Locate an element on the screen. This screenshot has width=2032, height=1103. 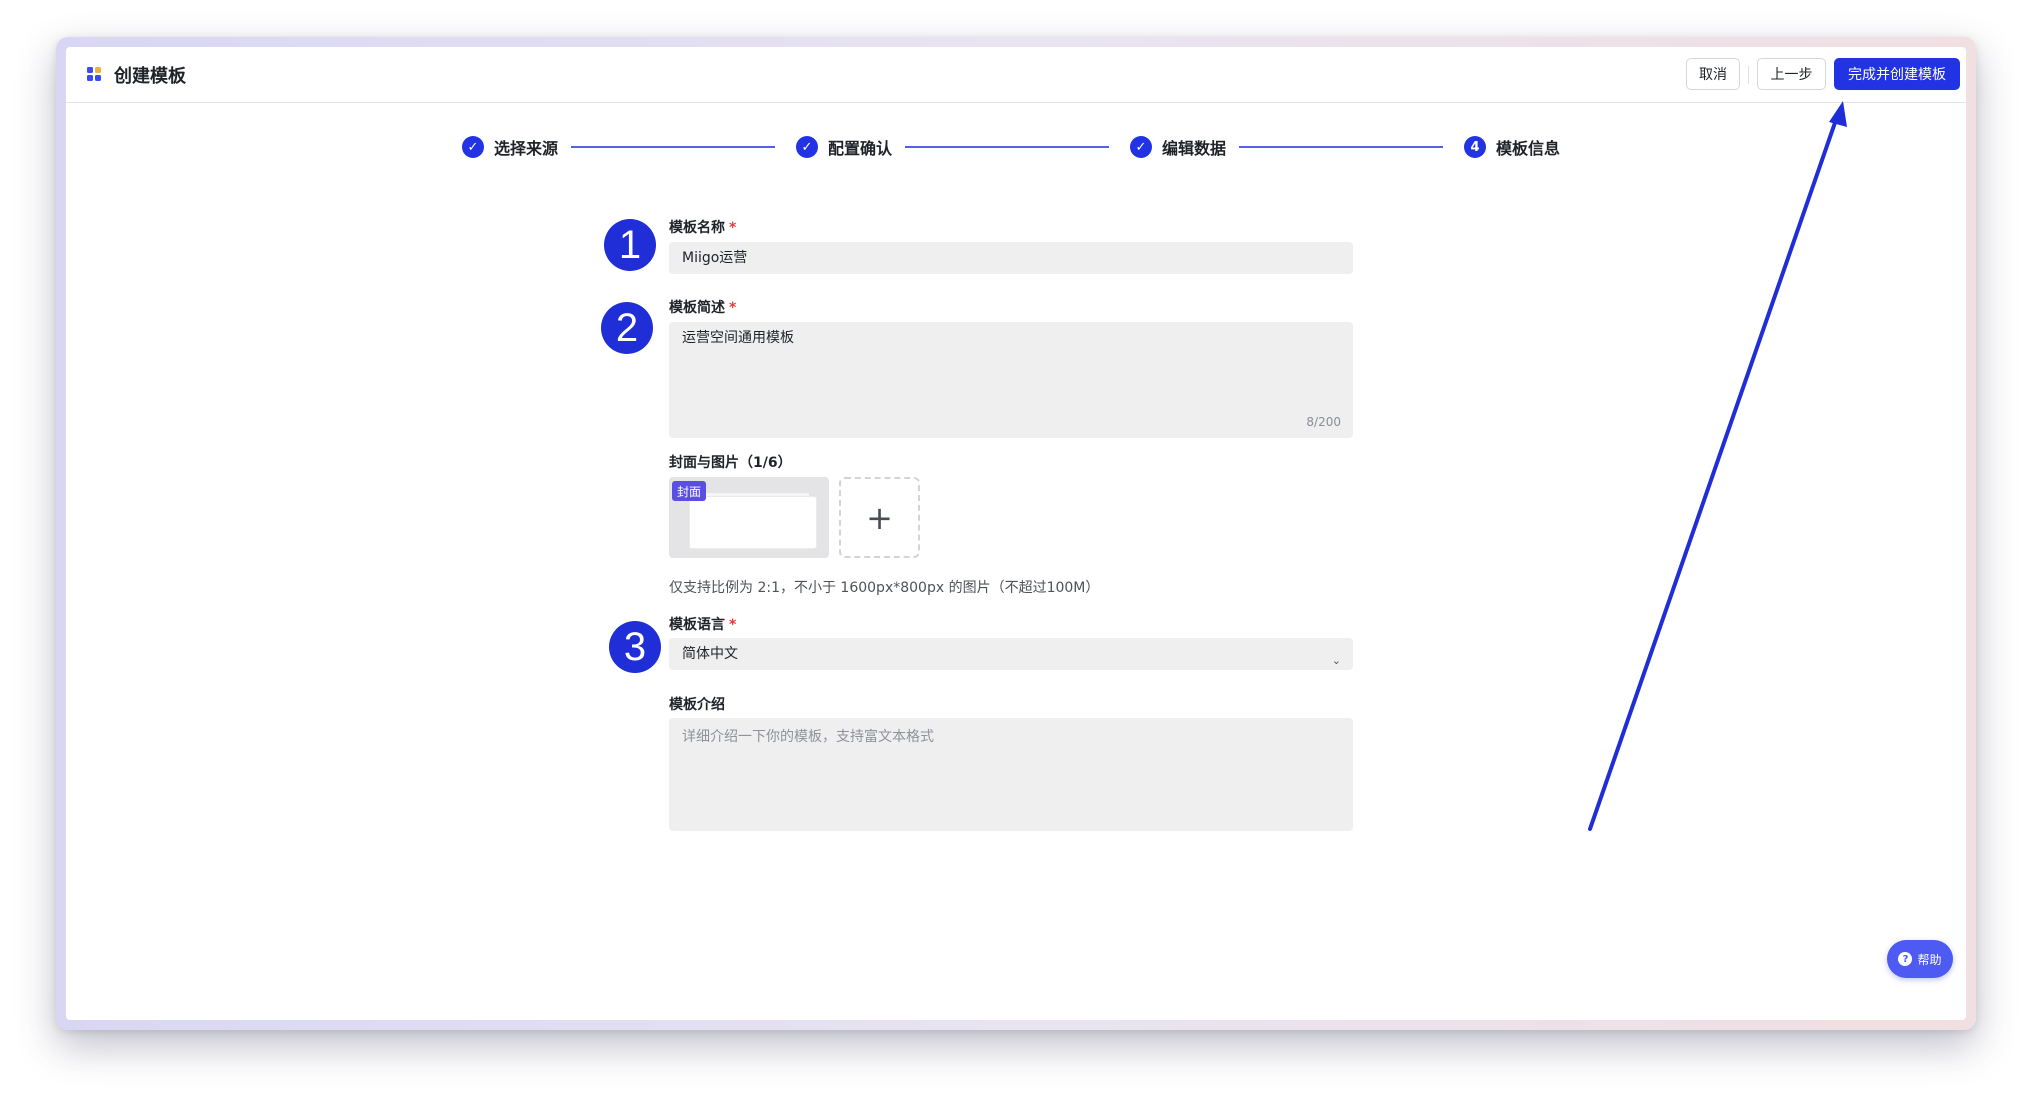
description-text: 运营空间通用模板 is located at coordinates (738, 338).